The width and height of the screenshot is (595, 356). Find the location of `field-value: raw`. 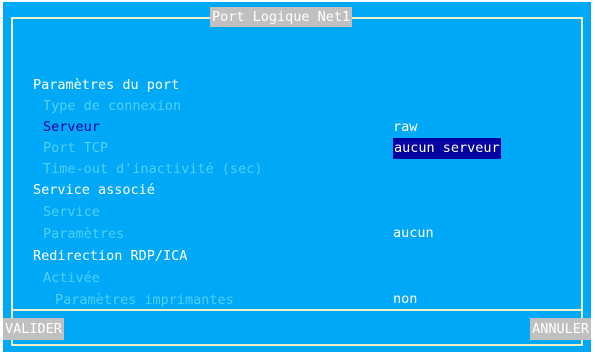

field-value: raw is located at coordinates (405, 127).